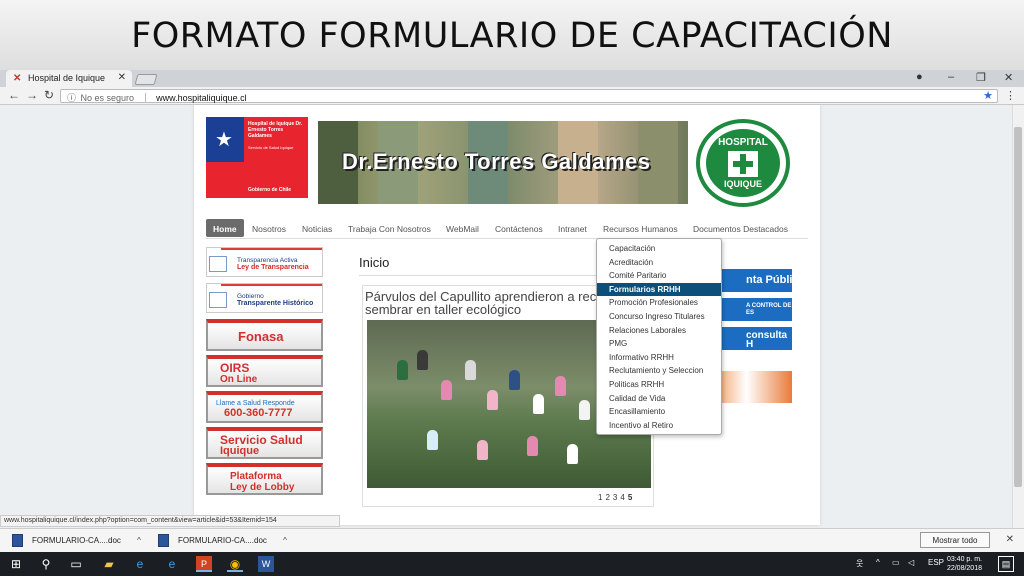  What do you see at coordinates (659, 371) in the screenshot?
I see `dropdown-item-reclutamiento: Reclutamiento y Seleccion` at bounding box center [659, 371].